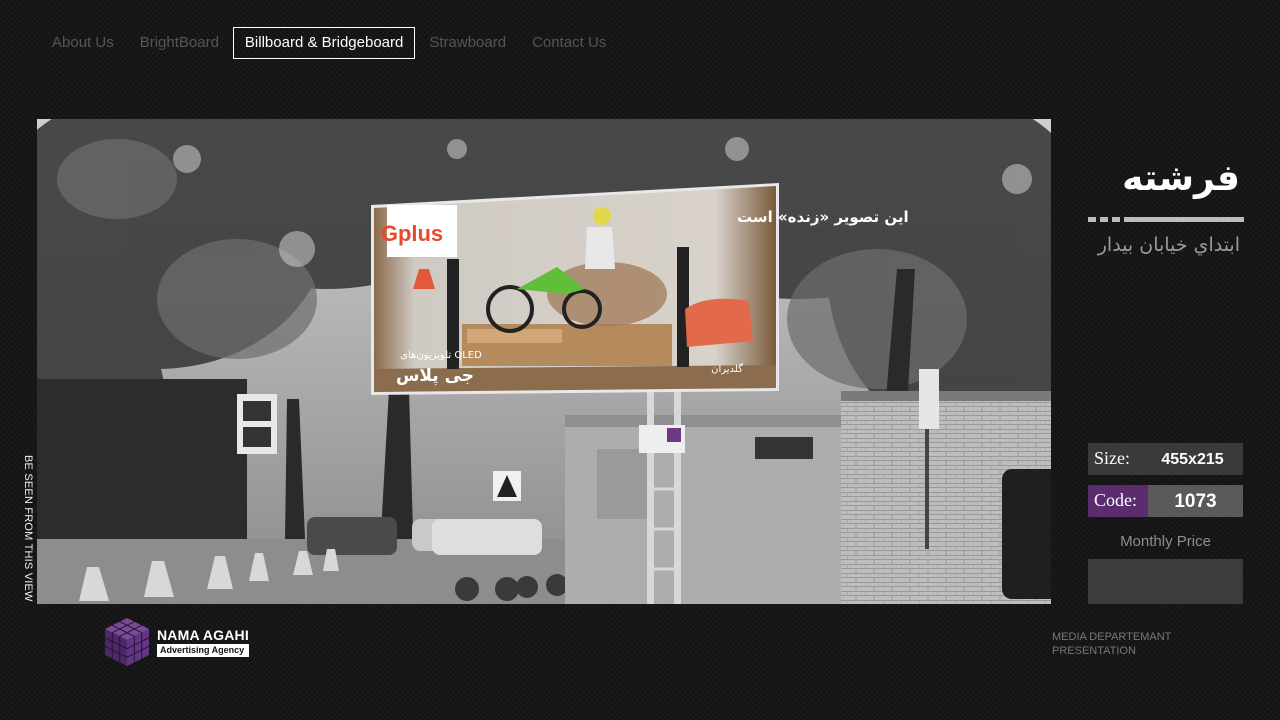  What do you see at coordinates (823, 217) in the screenshot?
I see `ad-headline: این تصویر «زنده» است` at bounding box center [823, 217].